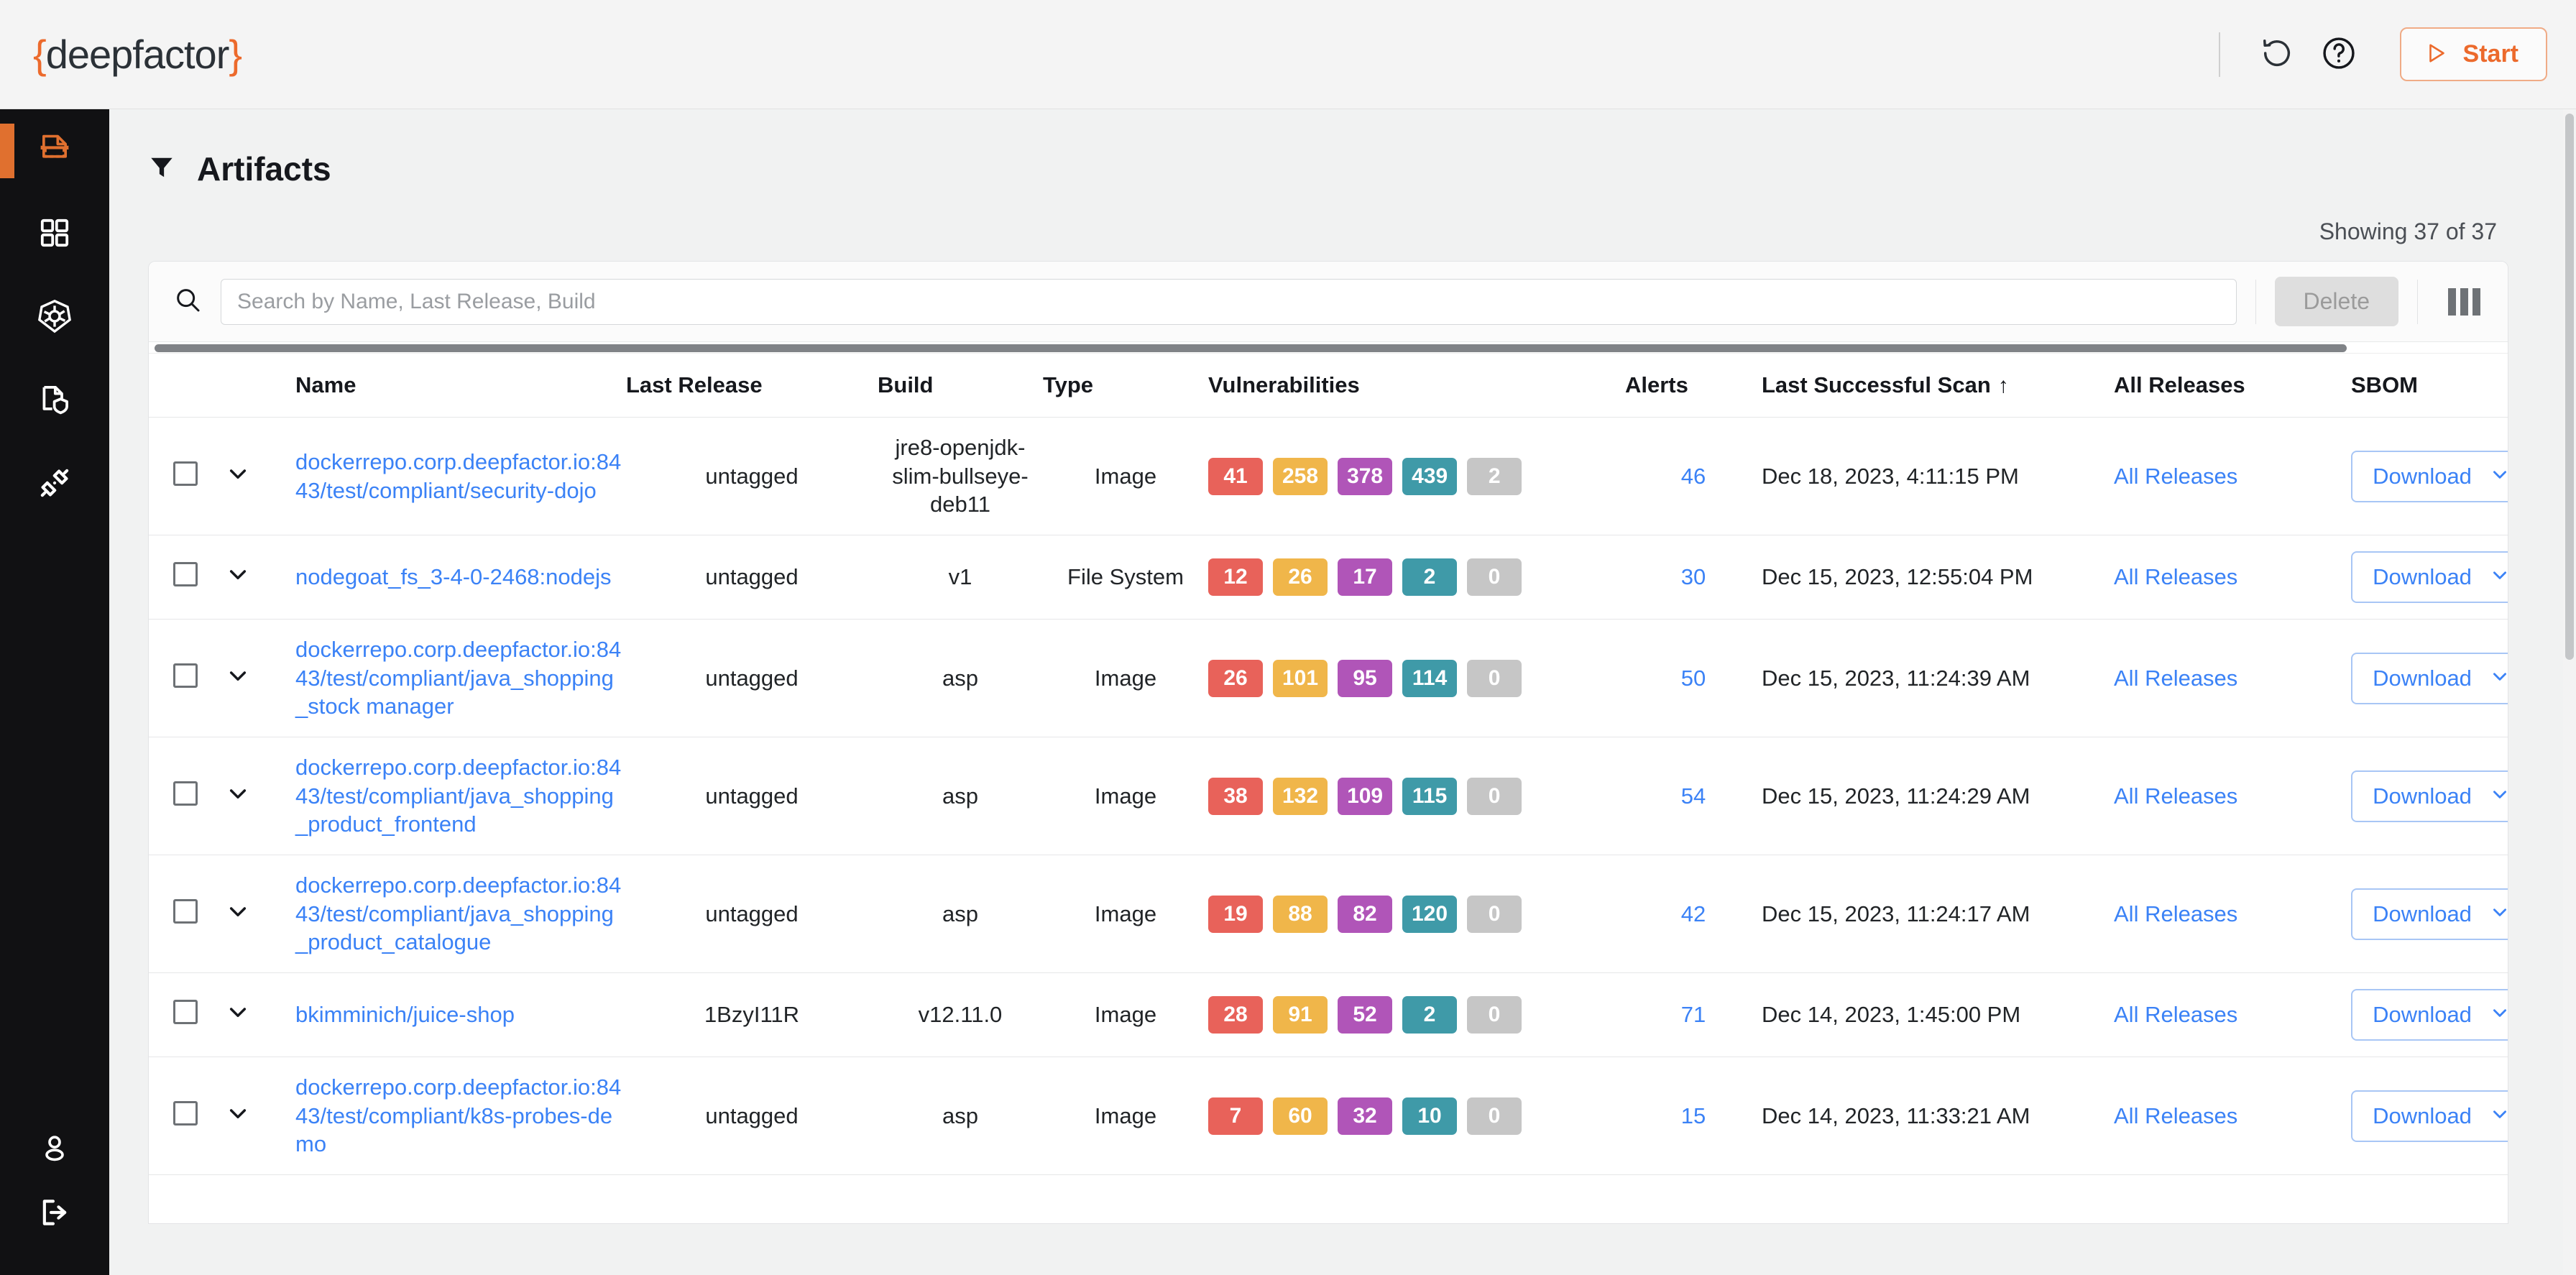  What do you see at coordinates (1365, 1116) in the screenshot?
I see `badge-medium: 32` at bounding box center [1365, 1116].